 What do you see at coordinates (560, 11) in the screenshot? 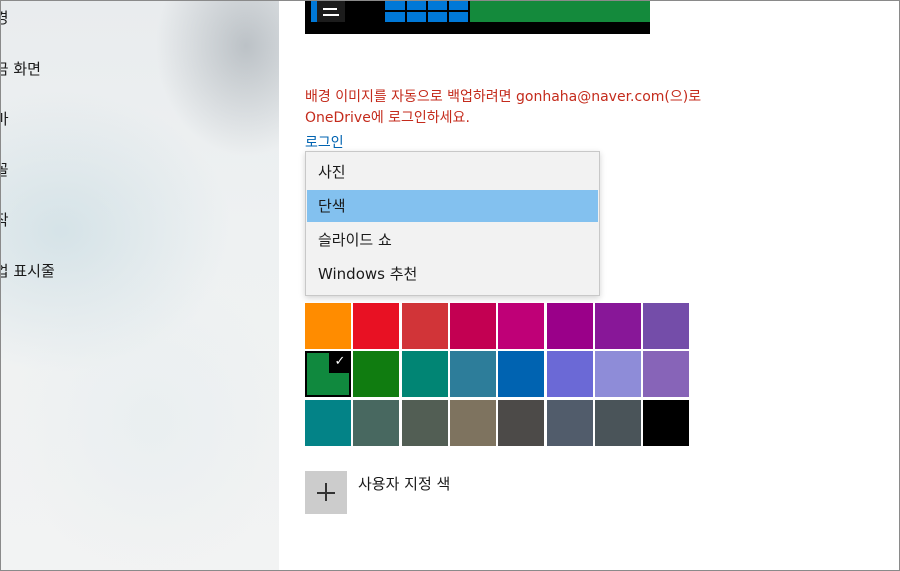
I see `preview-accent-tile` at bounding box center [560, 11].